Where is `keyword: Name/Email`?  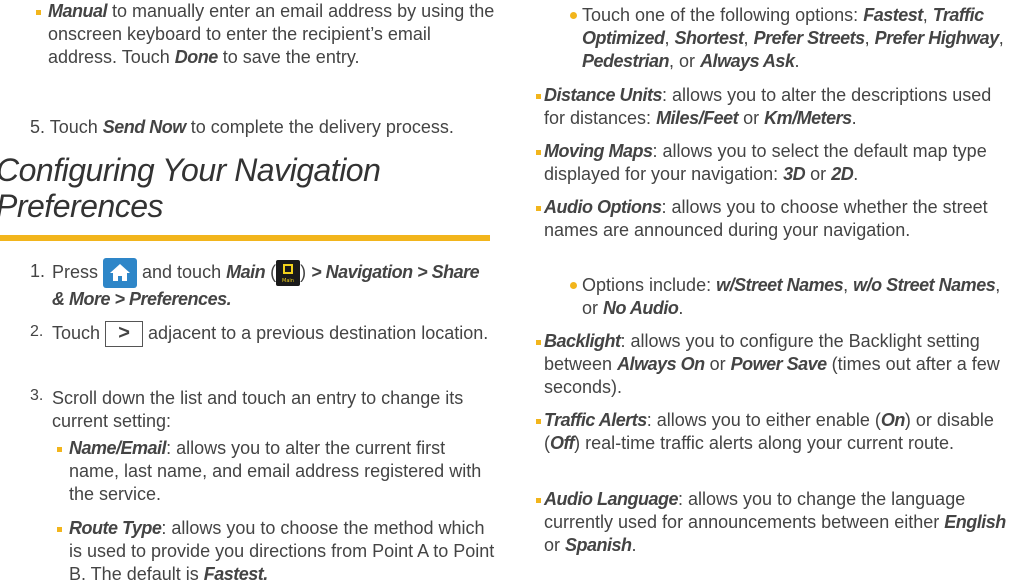 keyword: Name/Email is located at coordinates (118, 448).